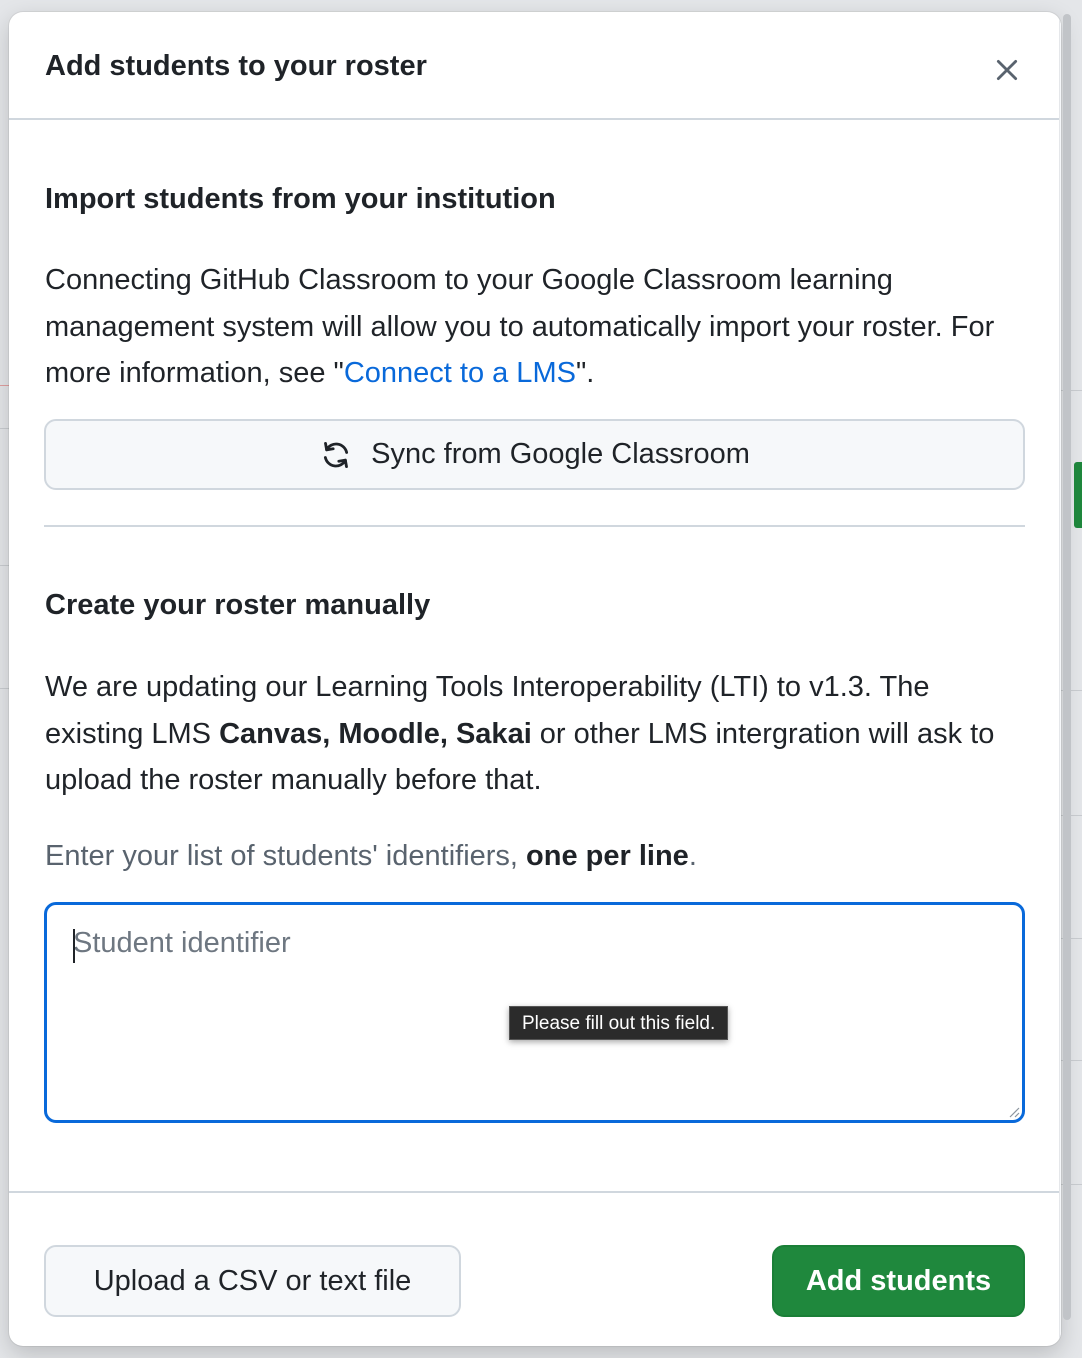 This screenshot has height=1358, width=1082. I want to click on text-caret, so click(74, 946).